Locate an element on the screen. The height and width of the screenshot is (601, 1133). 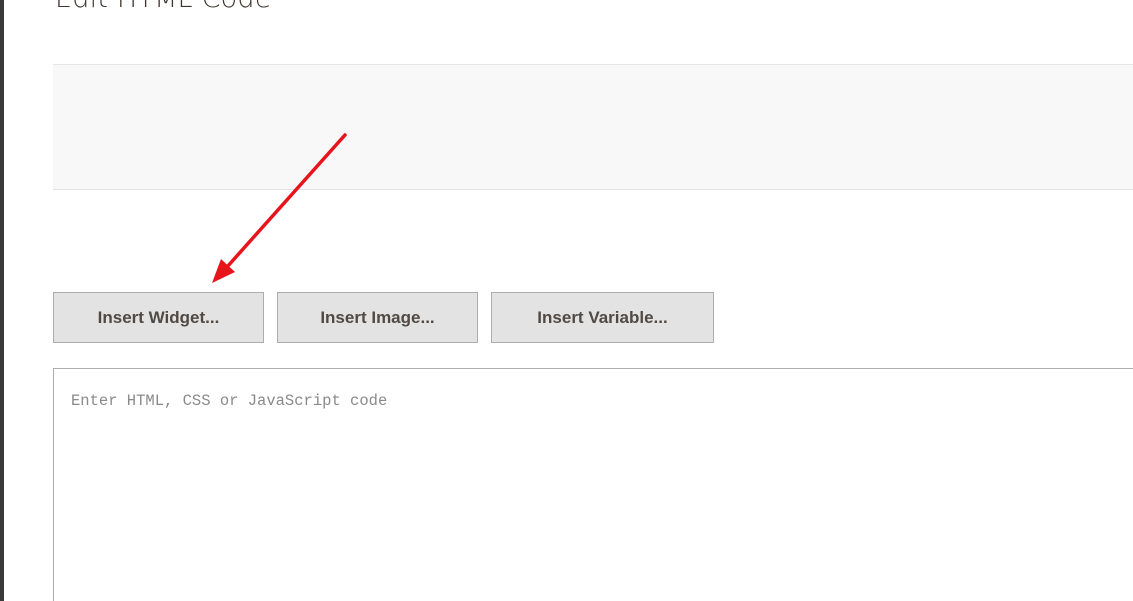
annotation-arrowhead is located at coordinates (223, 271).